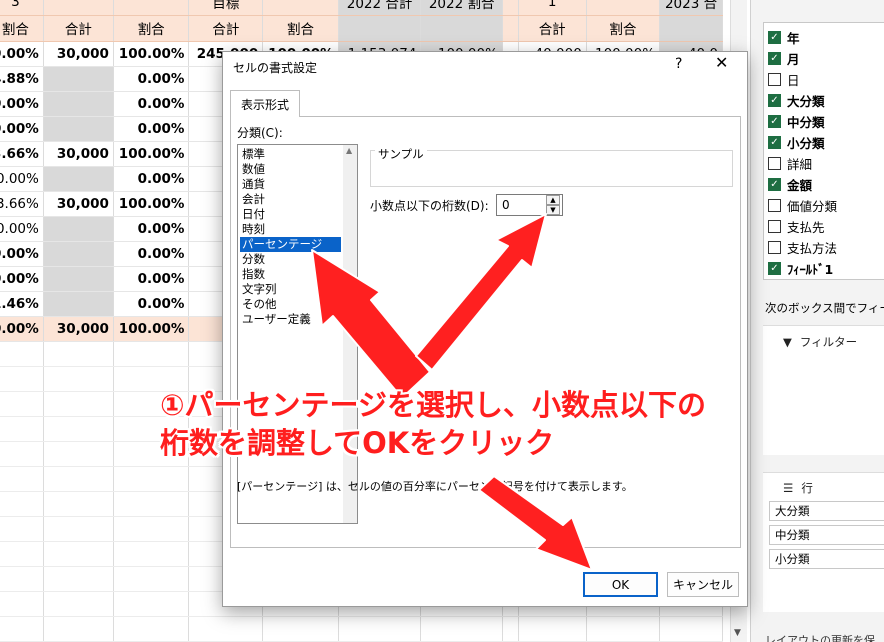 The image size is (884, 642). Describe the element at coordinates (350, 334) in the screenshot. I see `category-scrollbar: ▲` at that location.